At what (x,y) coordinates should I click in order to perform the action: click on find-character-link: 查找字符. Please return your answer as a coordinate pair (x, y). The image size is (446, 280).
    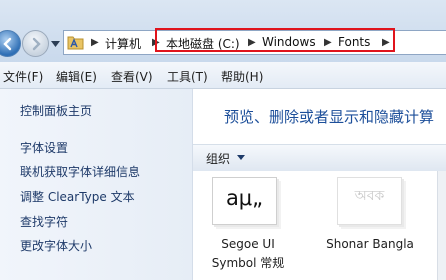
    Looking at the image, I should click on (44, 221).